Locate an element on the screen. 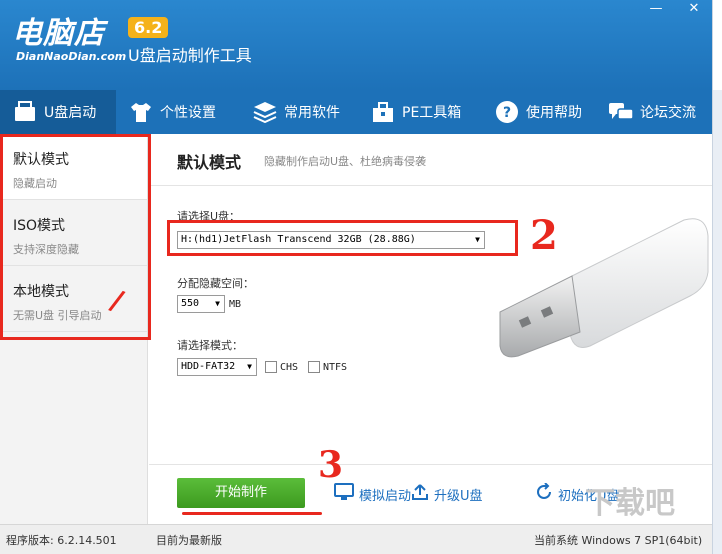 The width and height of the screenshot is (722, 554). tshirt-icon is located at coordinates (141, 112).